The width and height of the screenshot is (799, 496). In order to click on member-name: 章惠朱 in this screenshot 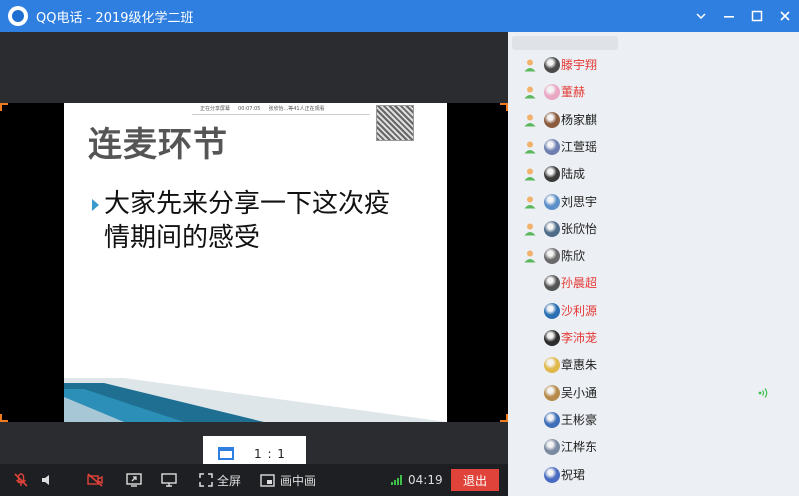, I will do `click(579, 365)`.